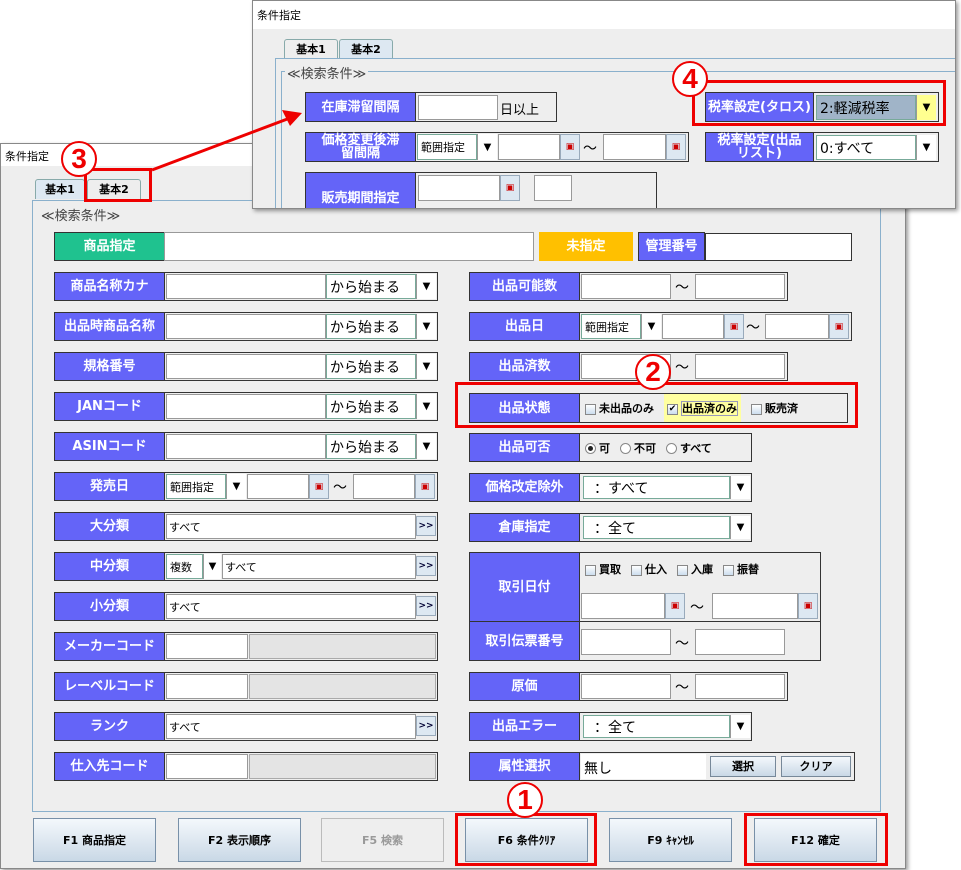 Image resolution: width=961 pixels, height=870 pixels. What do you see at coordinates (653, 372) in the screenshot?
I see `annotation-2: 2` at bounding box center [653, 372].